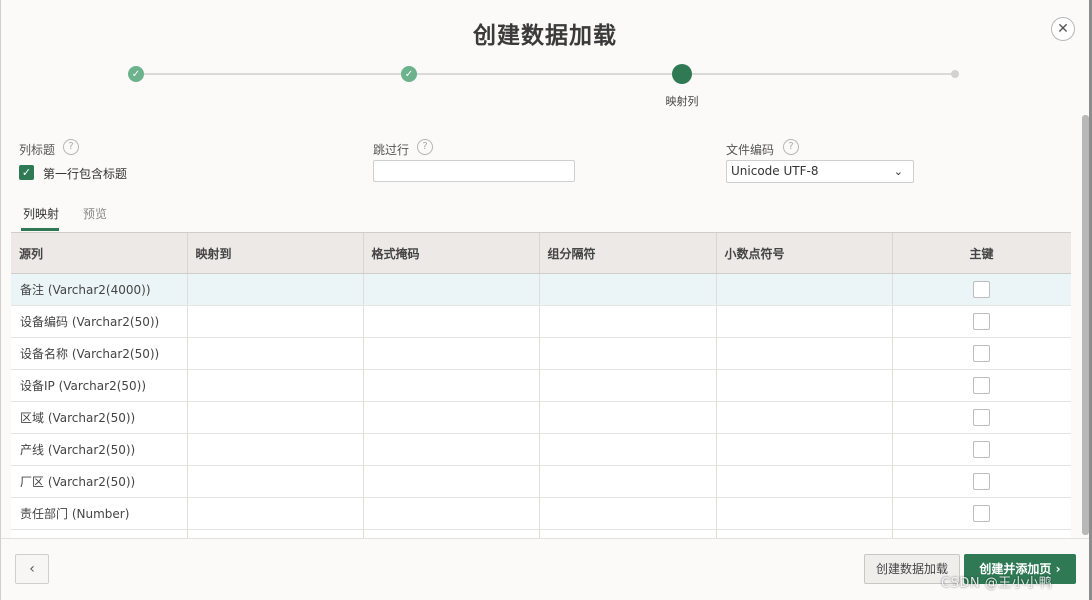 The image size is (1092, 600). Describe the element at coordinates (99, 417) in the screenshot. I see `source-column-cell: 区域 (Varchar2(50))` at that location.